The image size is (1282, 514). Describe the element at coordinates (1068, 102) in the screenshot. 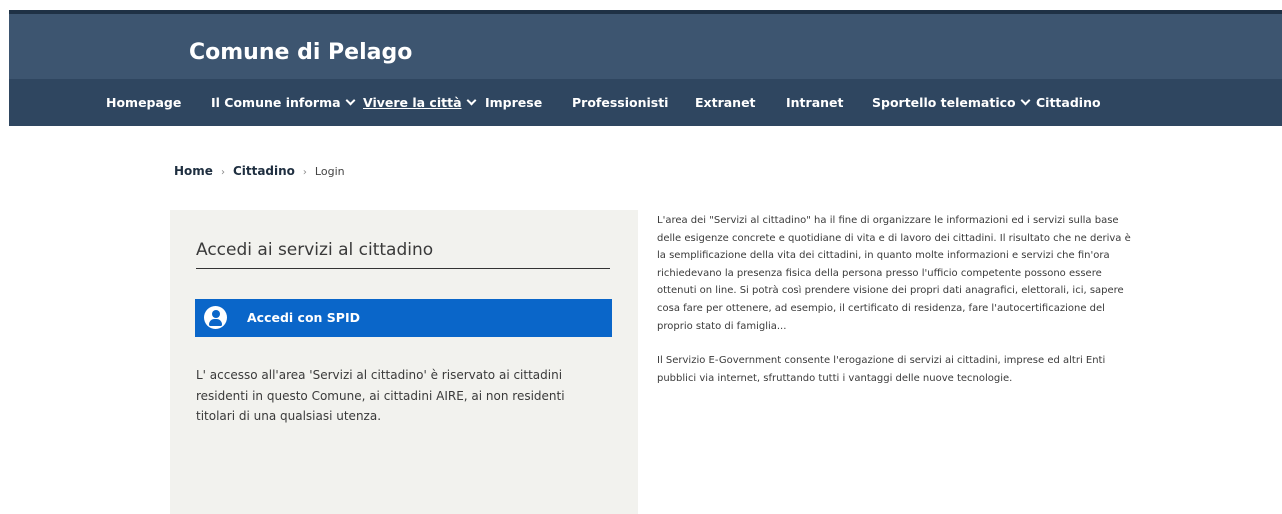

I see `nav-item-cittadino: Cittadino` at that location.